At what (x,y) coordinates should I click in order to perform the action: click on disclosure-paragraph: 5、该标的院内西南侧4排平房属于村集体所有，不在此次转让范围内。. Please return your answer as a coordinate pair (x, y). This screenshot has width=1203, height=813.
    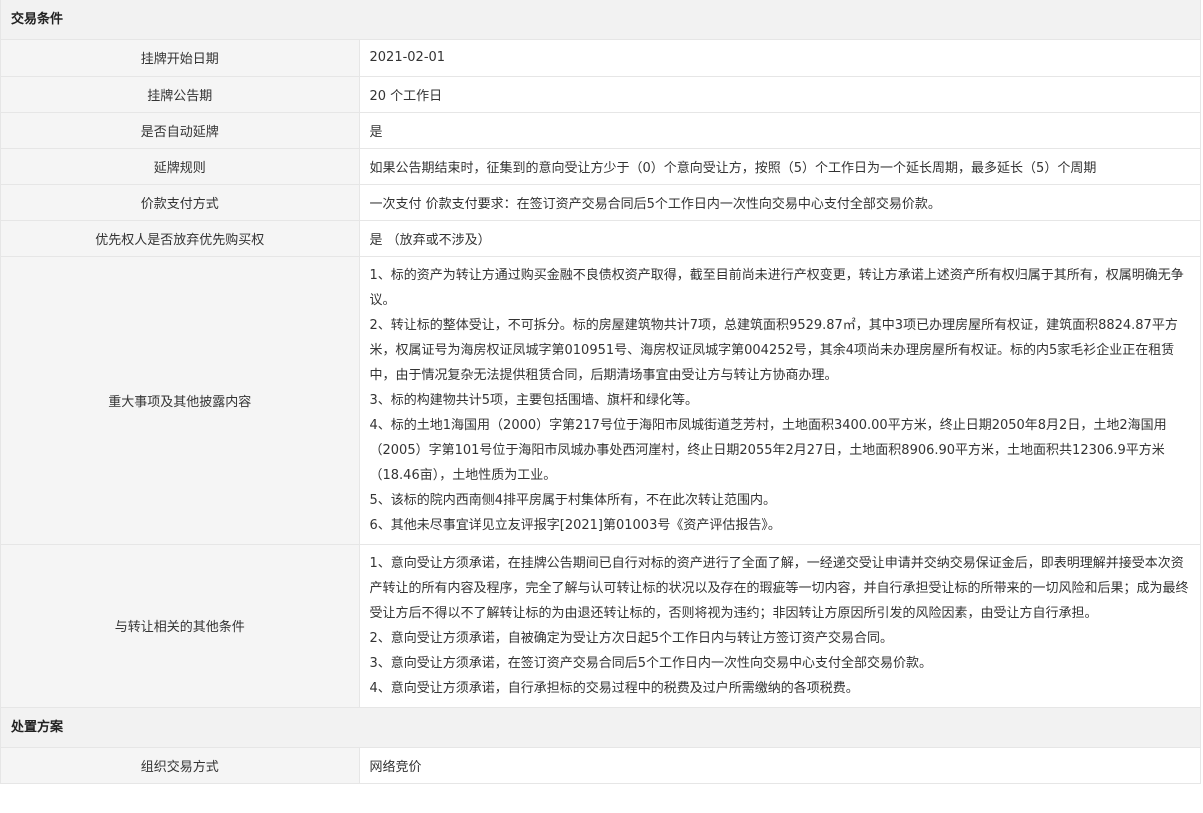
    Looking at the image, I should click on (573, 500).